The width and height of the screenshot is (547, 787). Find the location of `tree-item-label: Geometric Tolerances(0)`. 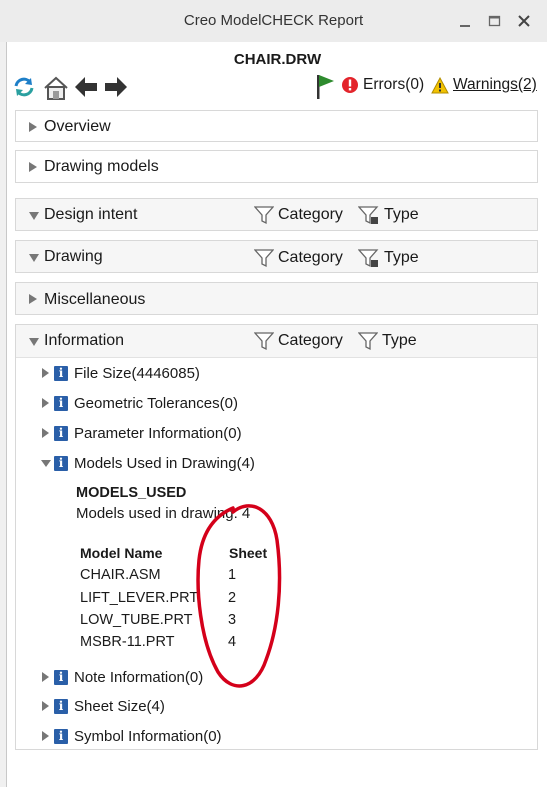

tree-item-label: Geometric Tolerances(0) is located at coordinates (156, 403).